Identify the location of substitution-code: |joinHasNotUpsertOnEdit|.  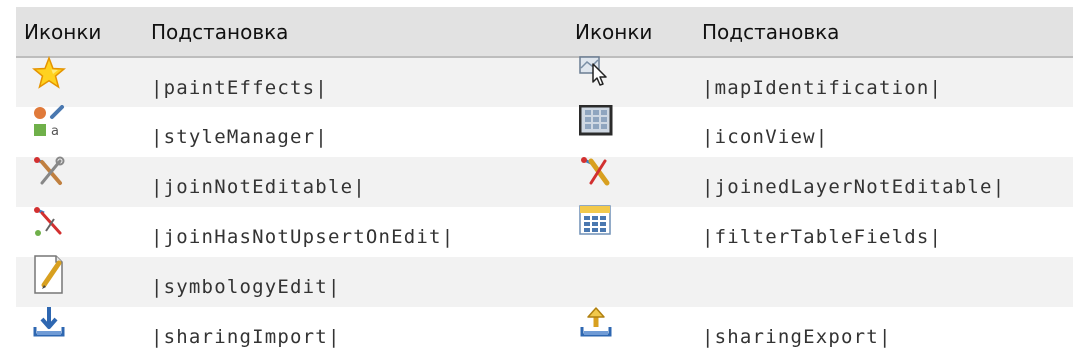
(303, 237).